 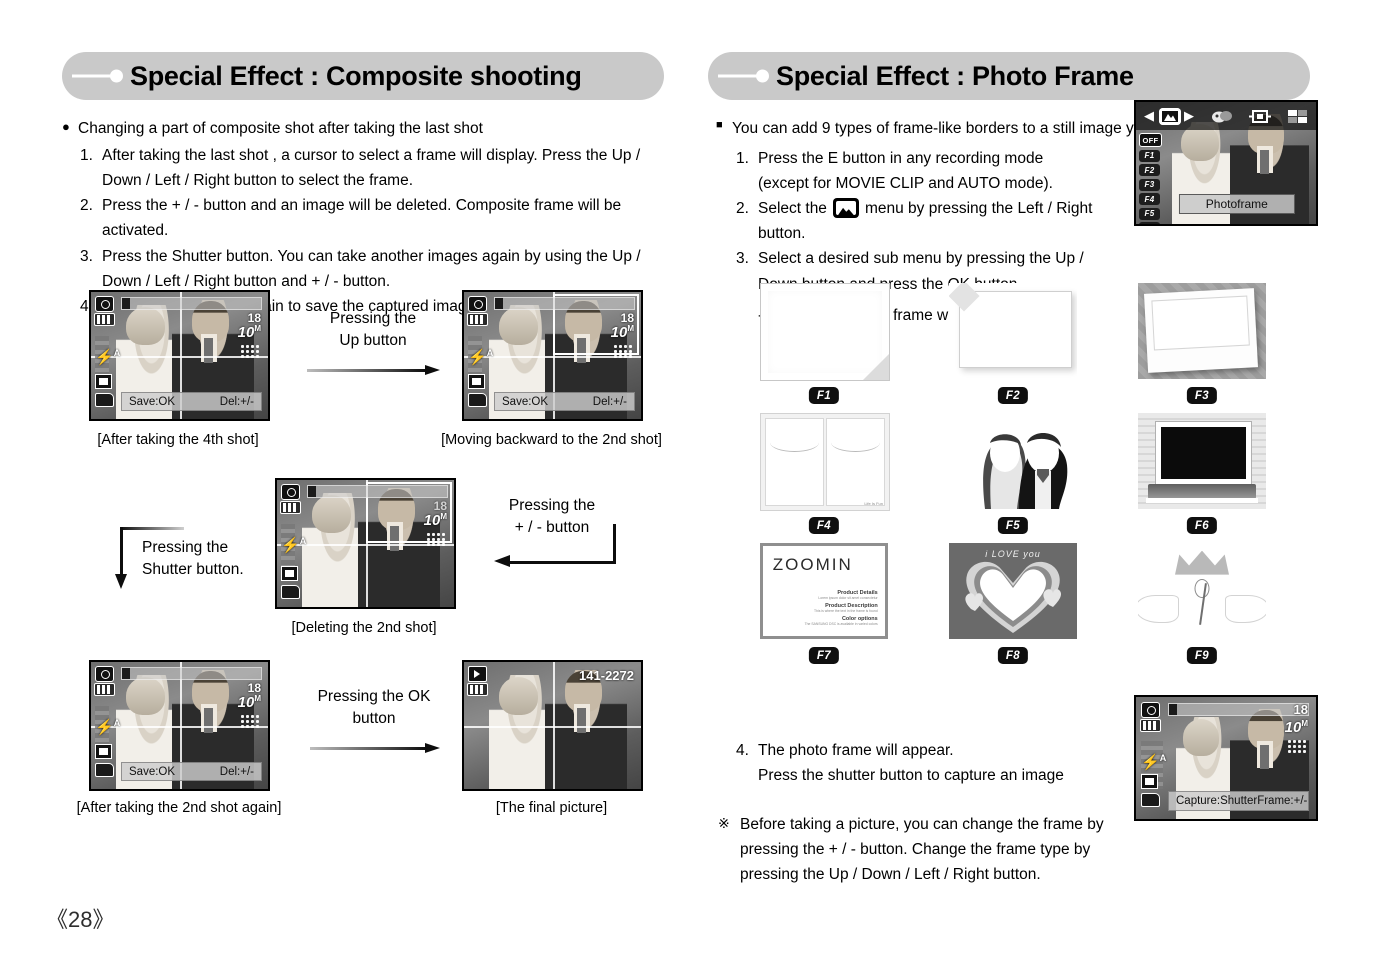 What do you see at coordinates (1013, 655) in the screenshot?
I see `frame-label-f8: F8` at bounding box center [1013, 655].